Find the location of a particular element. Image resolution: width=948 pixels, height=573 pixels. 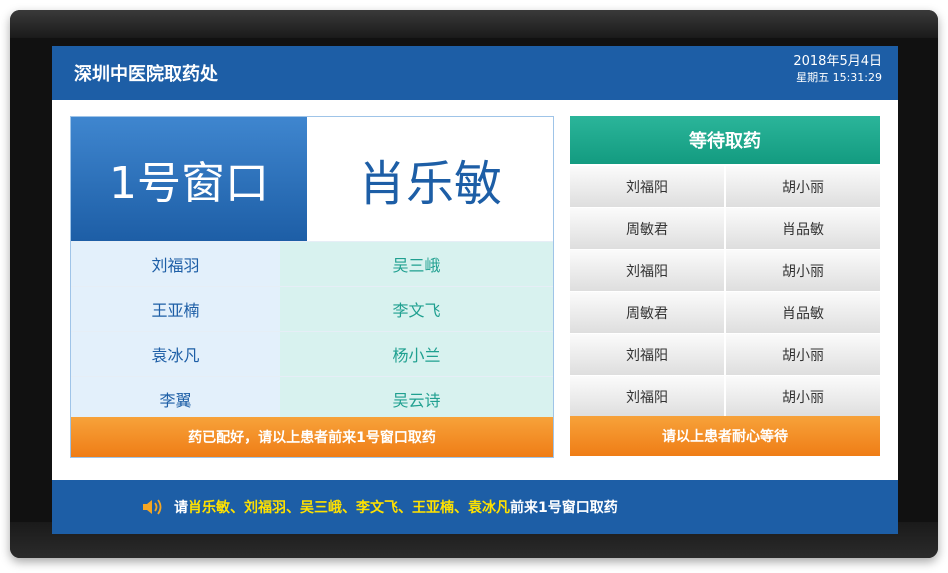

ready-patient-name: 李文飞 is located at coordinates (416, 309).